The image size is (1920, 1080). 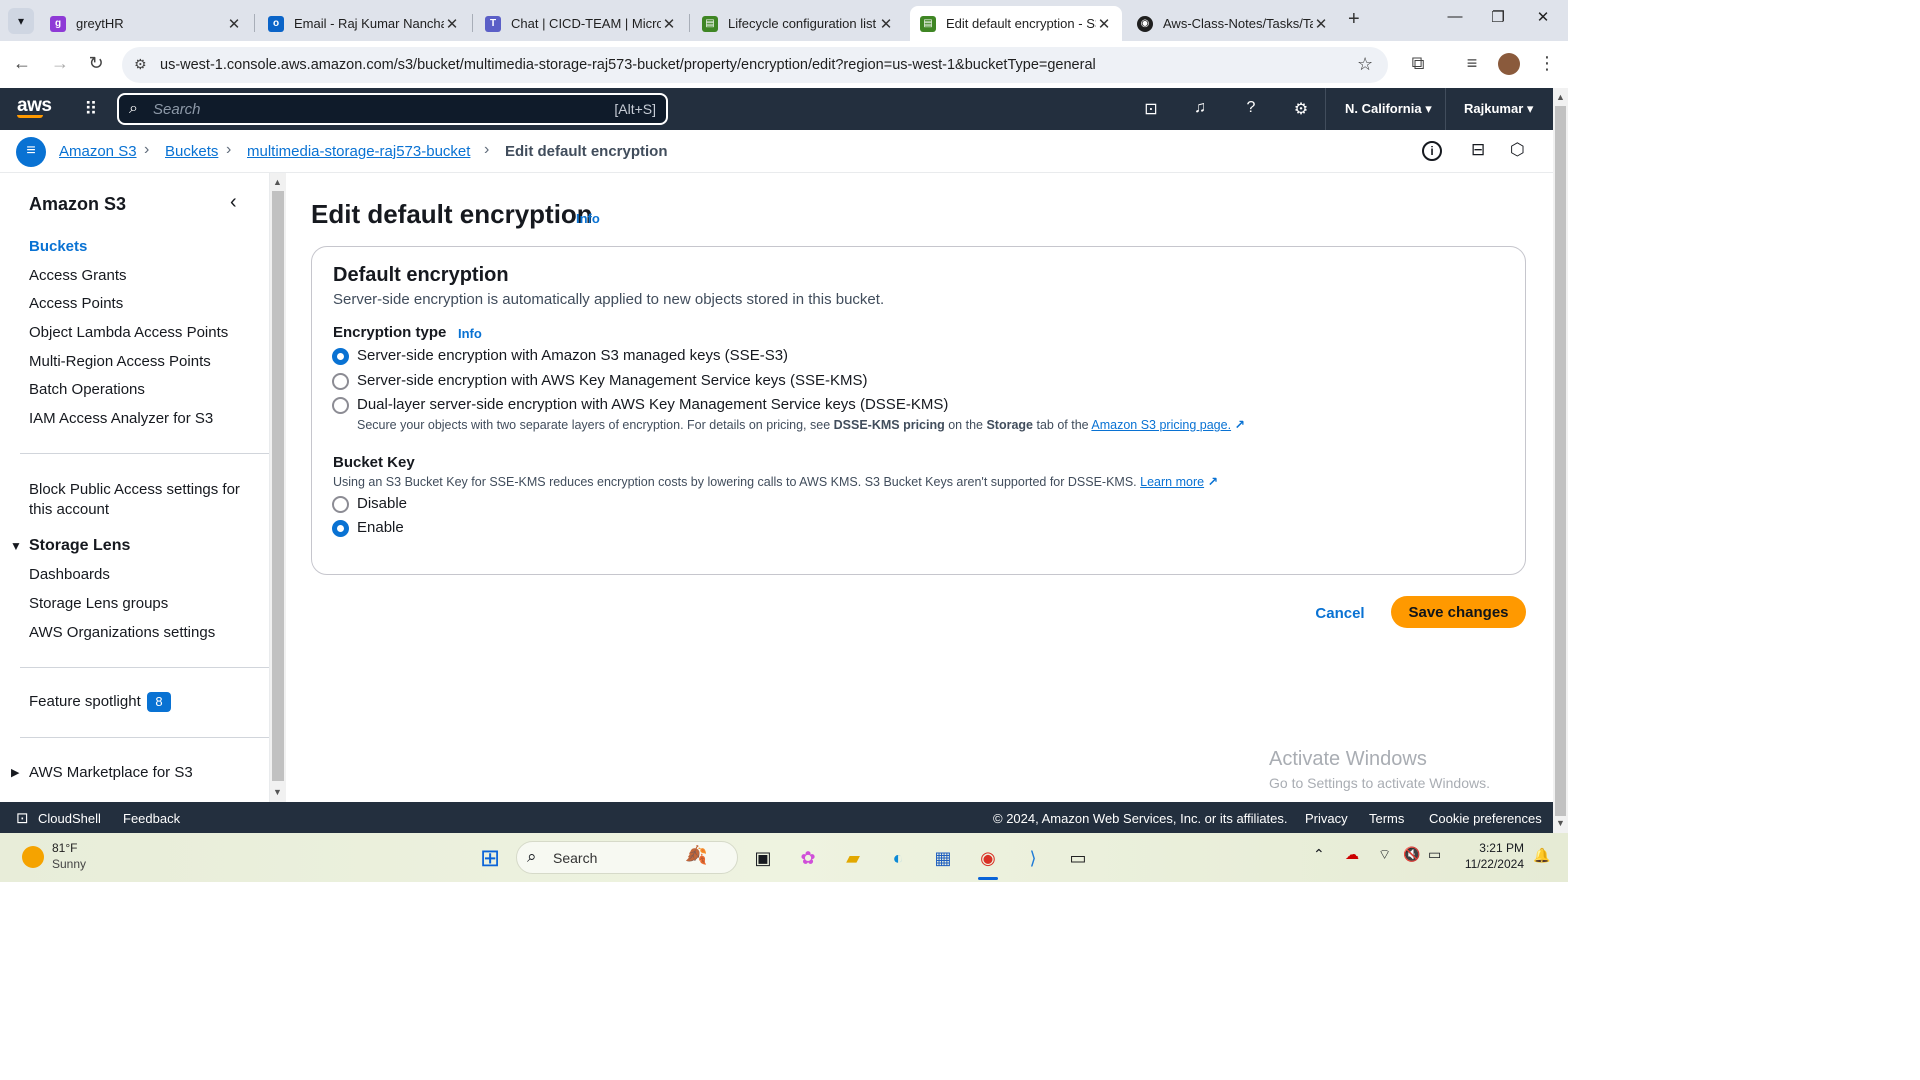 What do you see at coordinates (111, 772) in the screenshot?
I see `sidebar-item-marketplace: AWS Marketplace for S3` at bounding box center [111, 772].